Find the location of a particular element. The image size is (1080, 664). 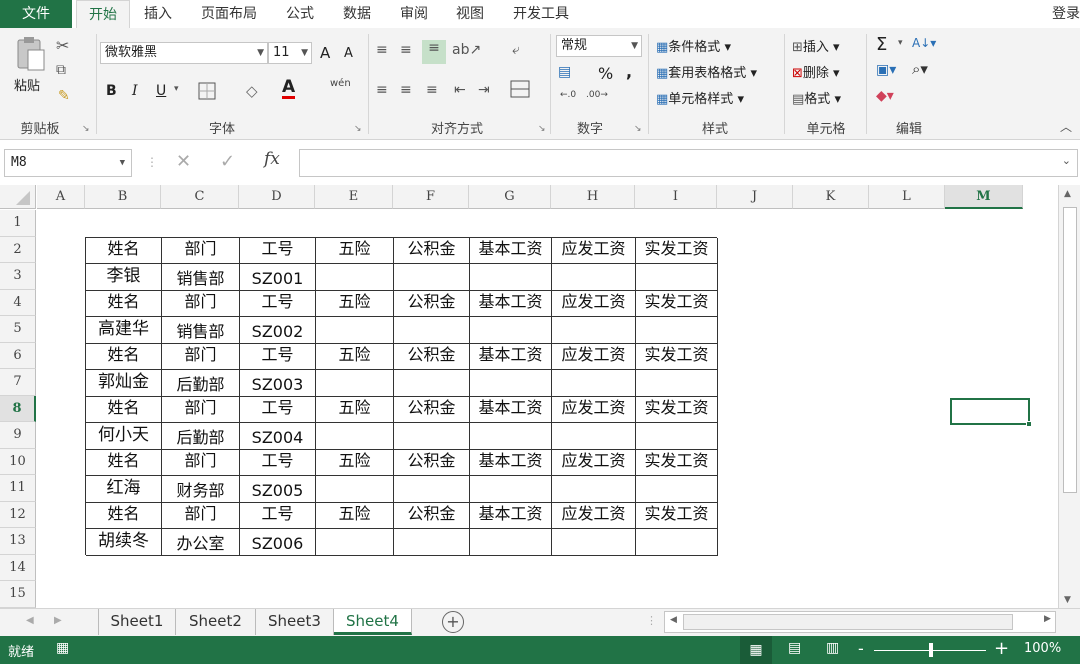

number-format-combo: 常规 ▼ is located at coordinates (599, 46).